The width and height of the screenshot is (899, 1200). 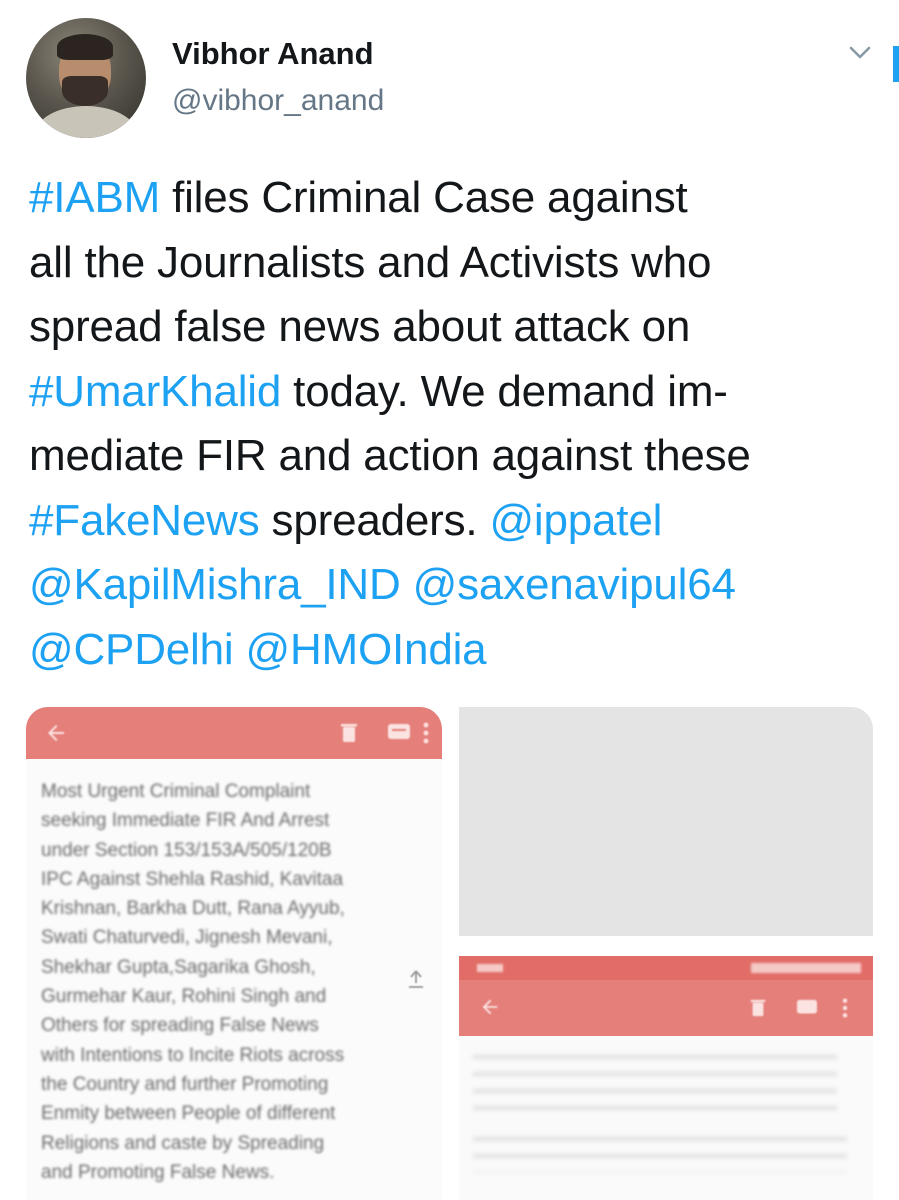 What do you see at coordinates (370, 262) in the screenshot?
I see `tweet-text-segment: all the Journalists and Activists who` at bounding box center [370, 262].